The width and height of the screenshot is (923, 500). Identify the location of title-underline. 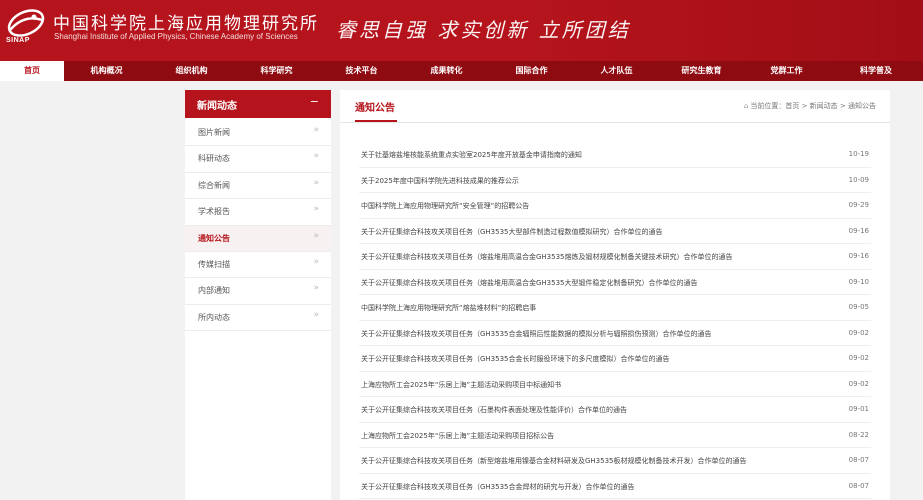
(376, 121).